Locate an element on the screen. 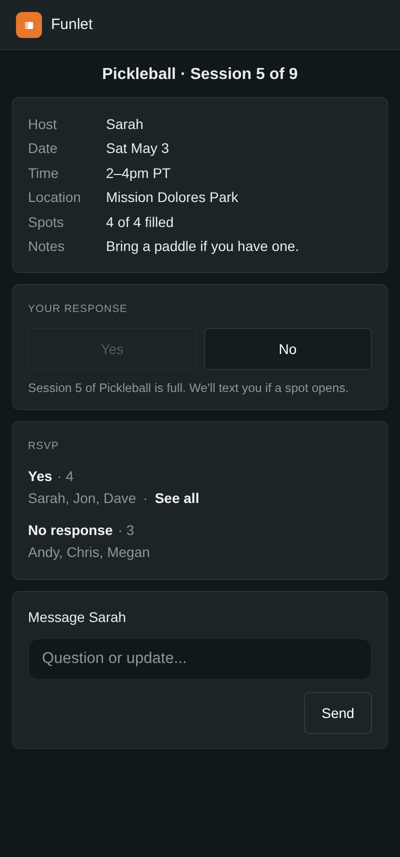 This screenshot has height=857, width=400. section-heading: RSVP is located at coordinates (44, 446).